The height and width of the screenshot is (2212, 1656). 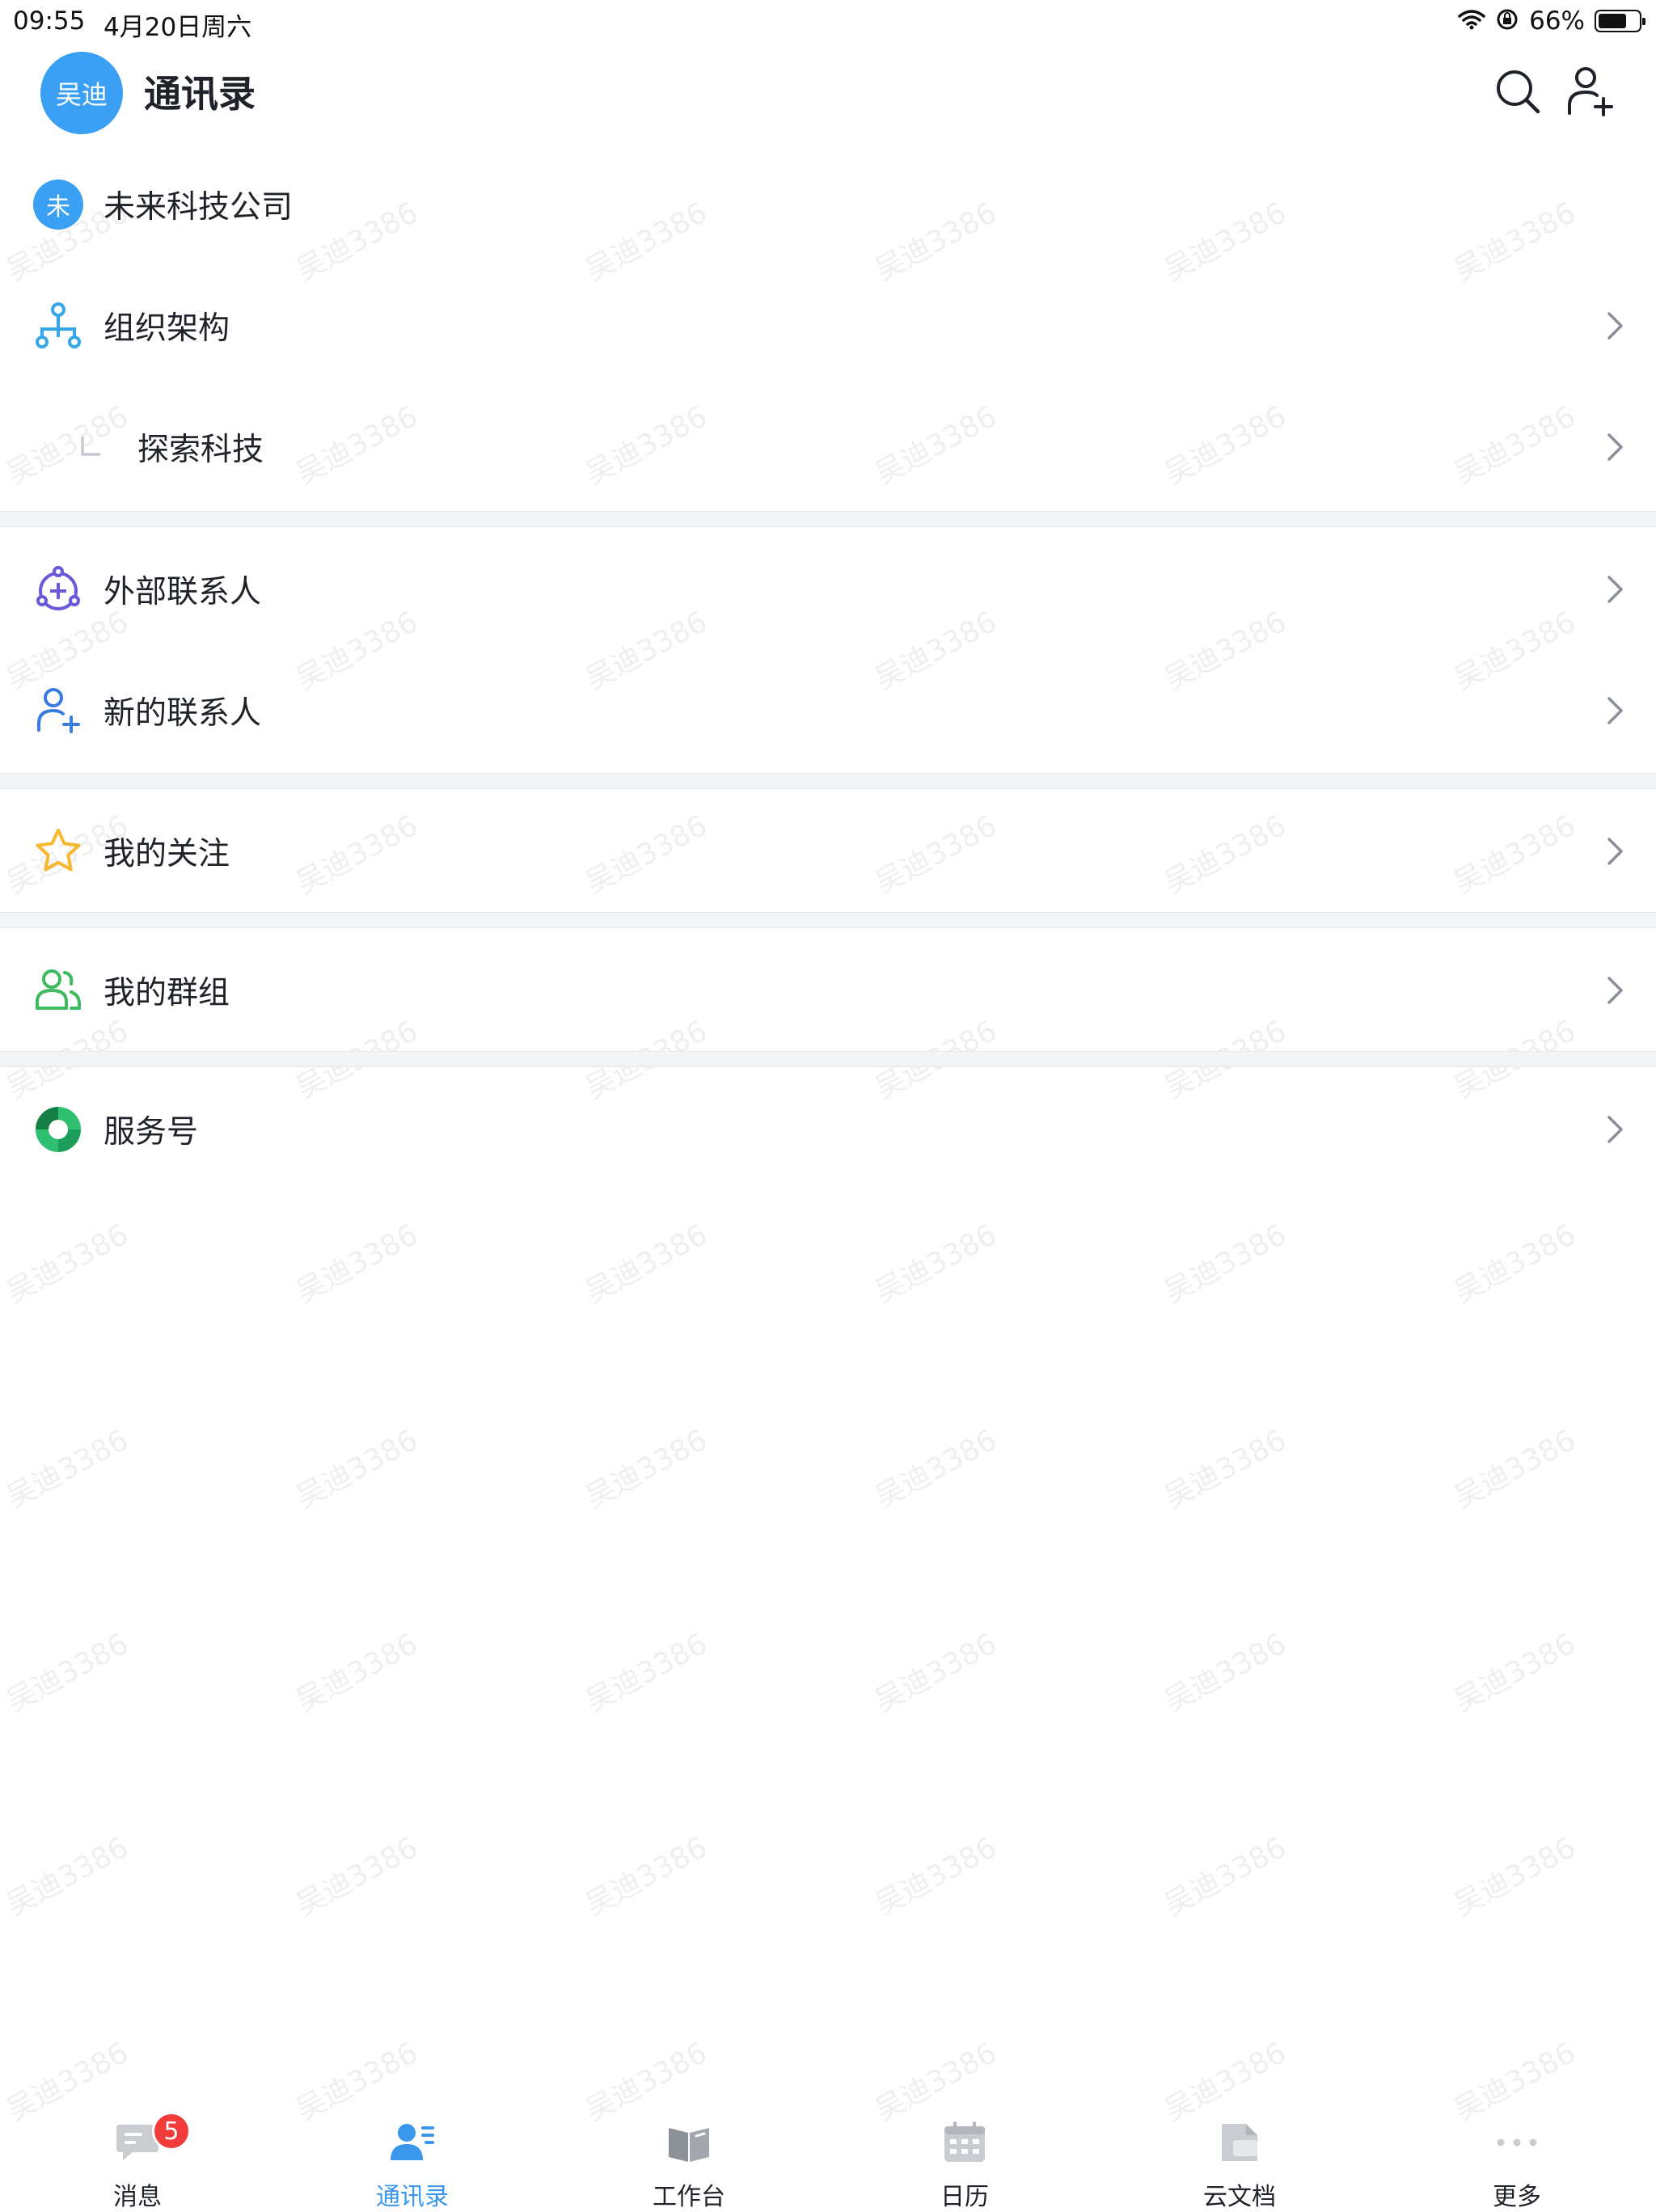 What do you see at coordinates (828, 204) in the screenshot?
I see `company-row: 未 未来科技公司` at bounding box center [828, 204].